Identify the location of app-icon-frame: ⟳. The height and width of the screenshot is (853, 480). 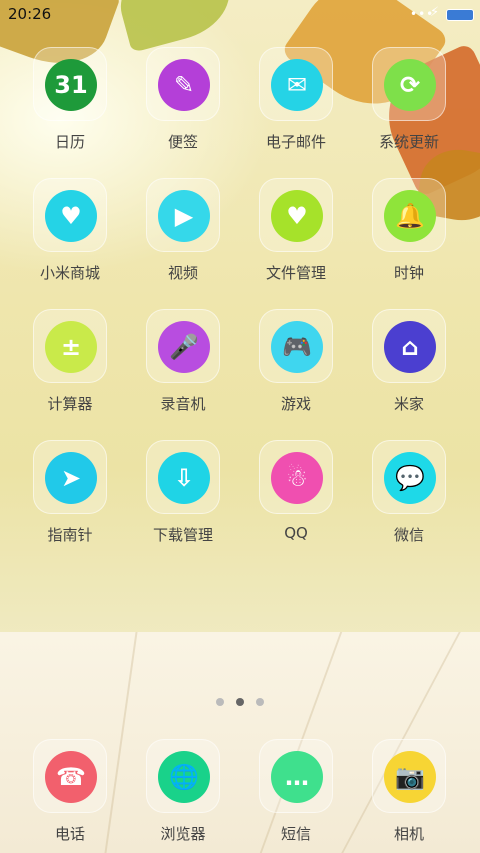
(409, 84).